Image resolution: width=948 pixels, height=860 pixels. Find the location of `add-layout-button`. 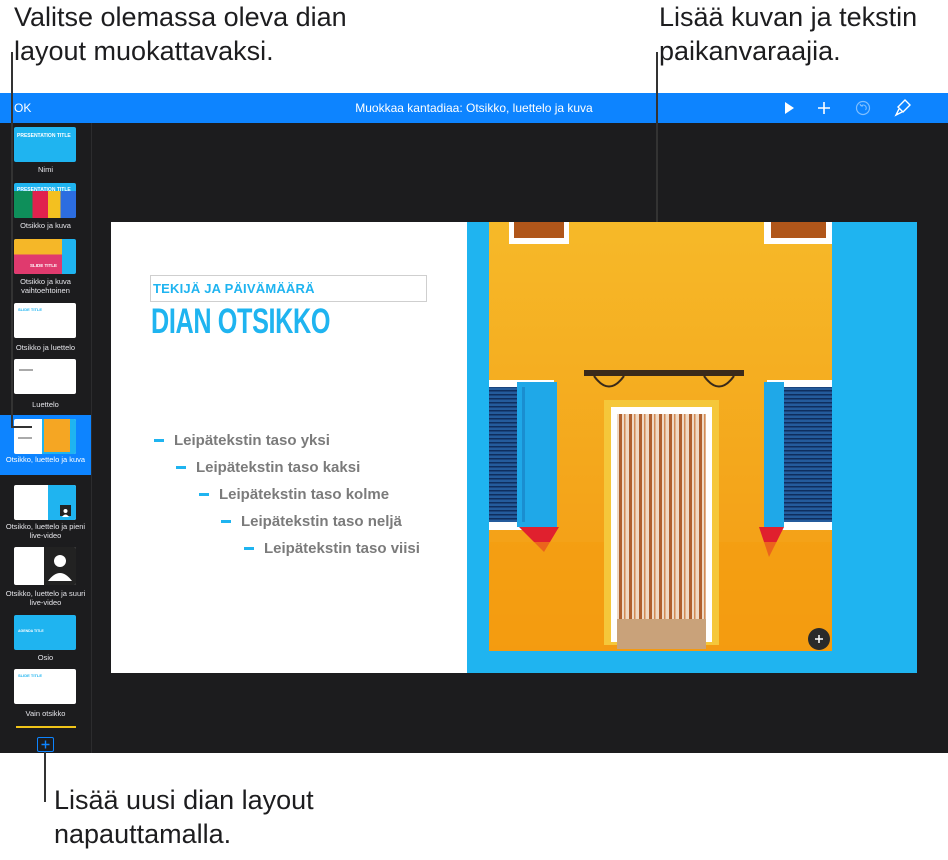

add-layout-button is located at coordinates (45, 744).